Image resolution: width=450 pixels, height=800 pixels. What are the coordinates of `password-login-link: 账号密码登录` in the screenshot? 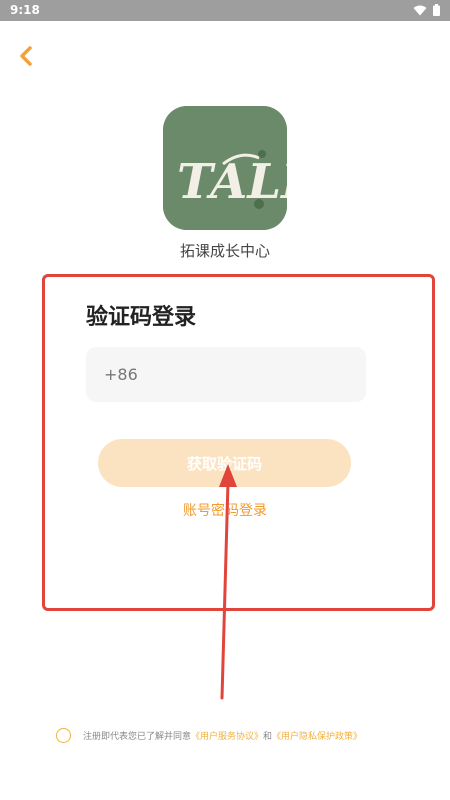 It's located at (225, 510).